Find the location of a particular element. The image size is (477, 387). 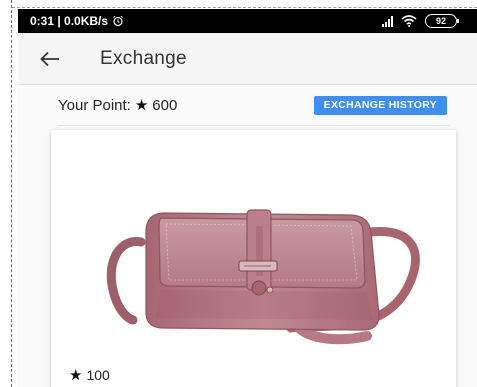

points-row: Your Point: ★ 600 EXCHANGE HISTORY is located at coordinates (247, 105).